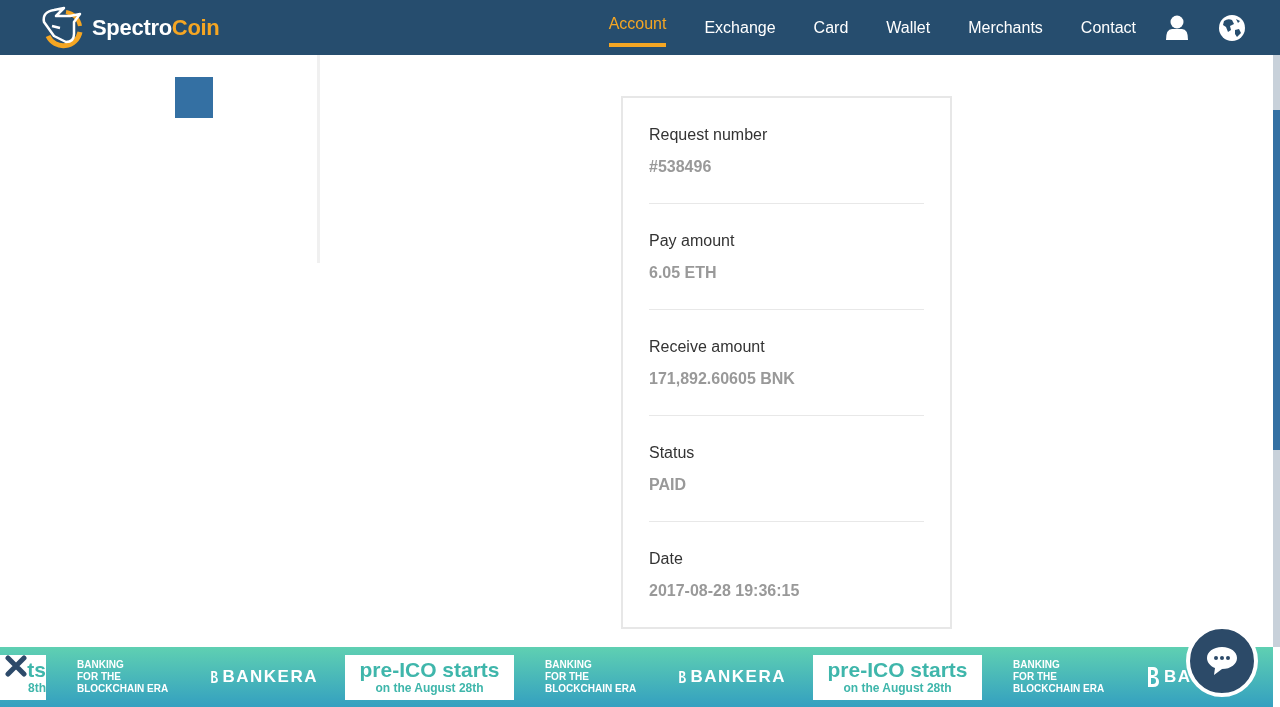  Describe the element at coordinates (1178, 677) in the screenshot. I see `brand-name: BA` at that location.